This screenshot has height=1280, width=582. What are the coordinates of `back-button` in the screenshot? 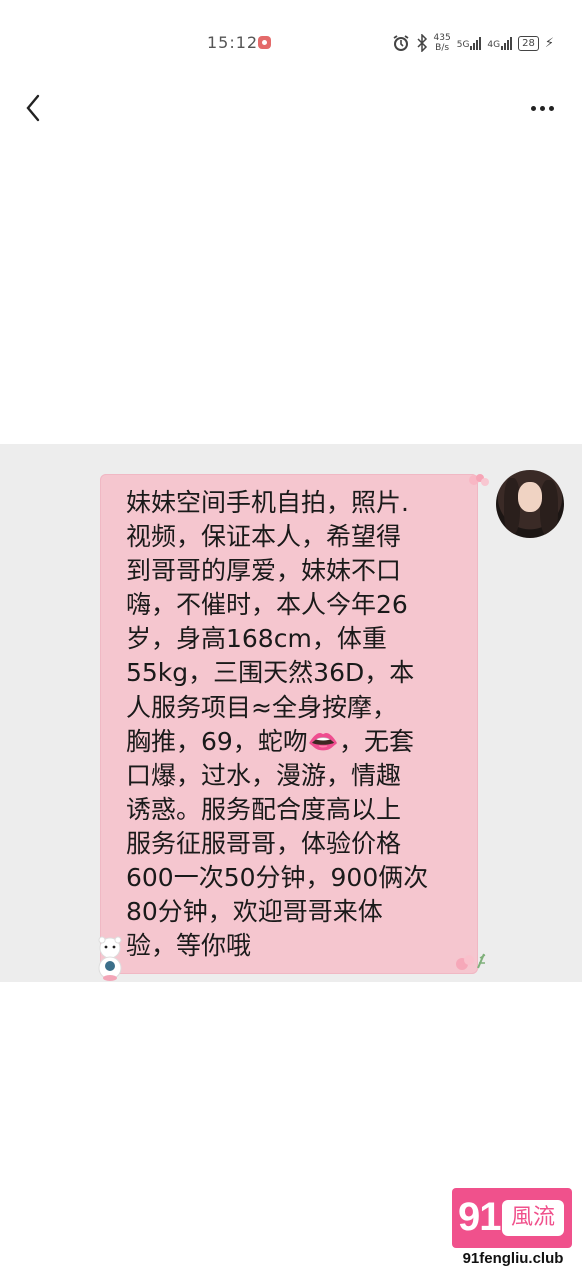 It's located at (36, 108).